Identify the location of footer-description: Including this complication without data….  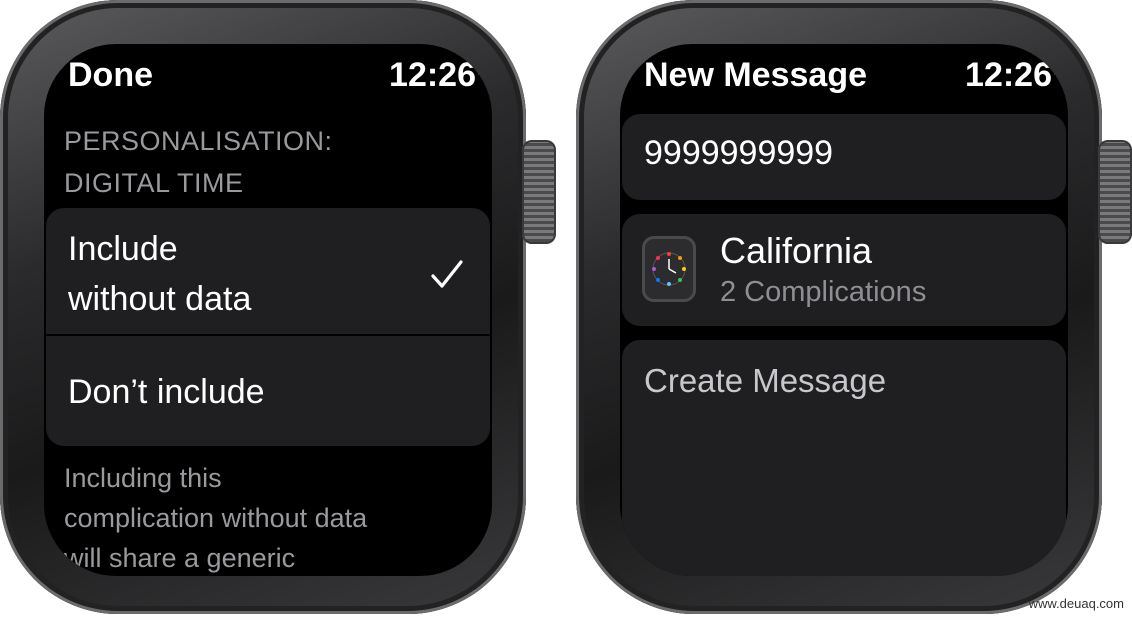
(274, 517).